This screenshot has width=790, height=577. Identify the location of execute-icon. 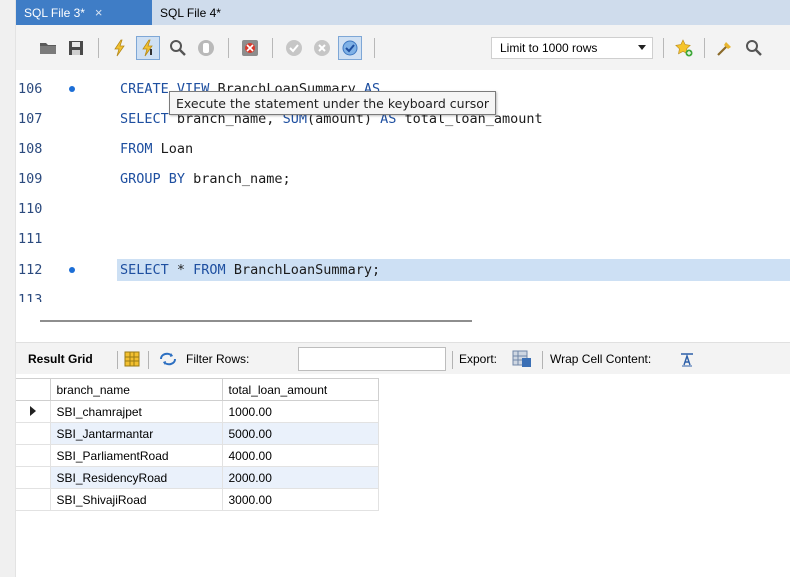
(120, 48).